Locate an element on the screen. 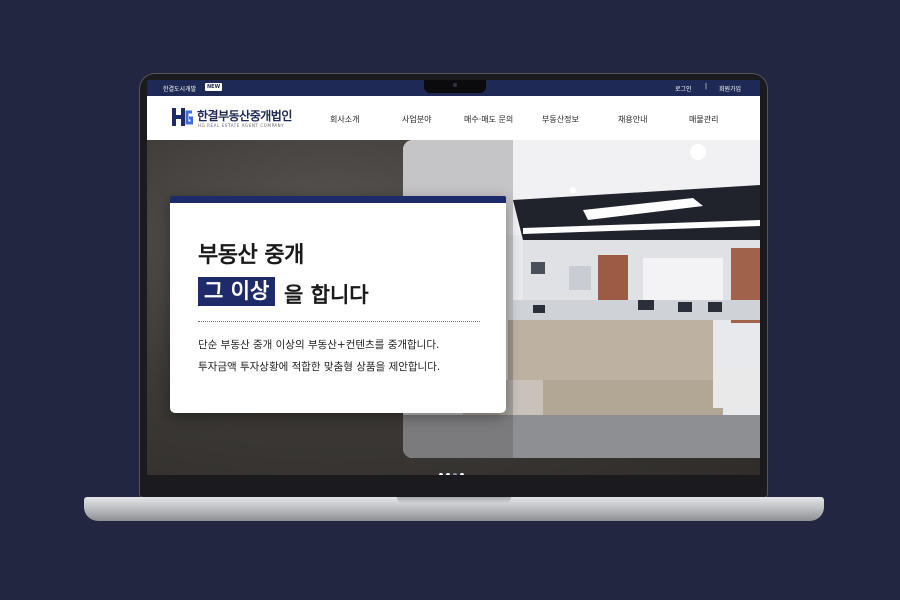 Image resolution: width=900 pixels, height=600 pixels. hero-highlight-text: 그 이상 is located at coordinates (237, 291).